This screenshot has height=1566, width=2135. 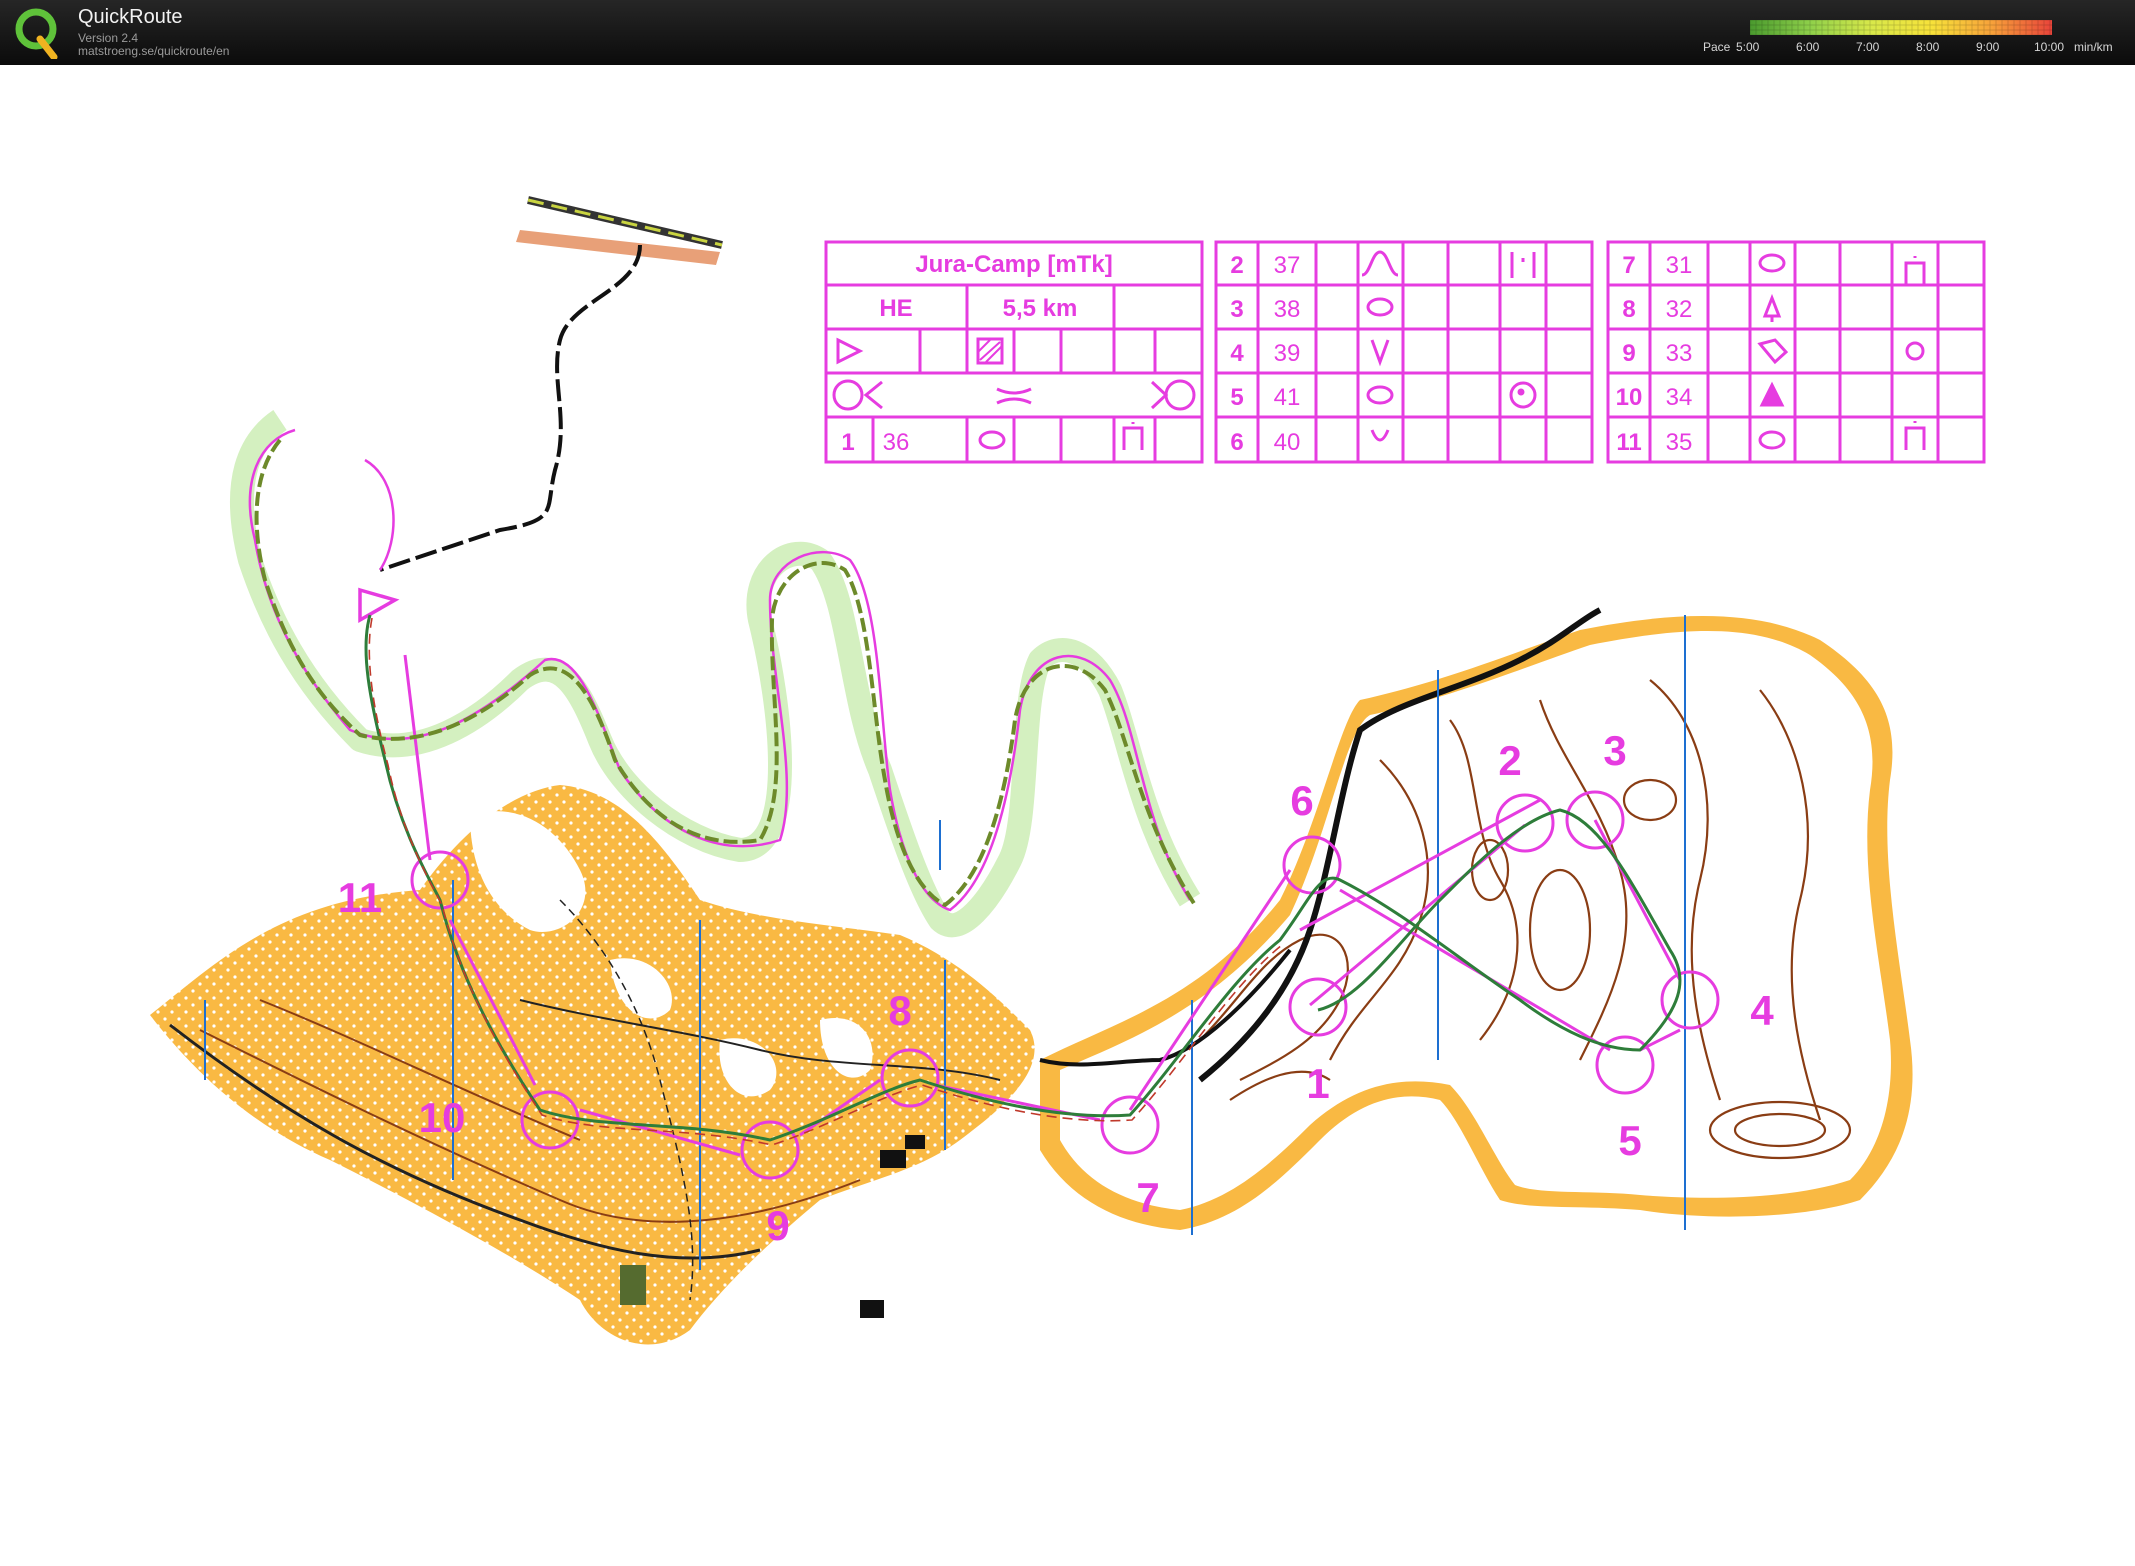 I want to click on ctrl-code-9: 33, so click(x=1679, y=353).